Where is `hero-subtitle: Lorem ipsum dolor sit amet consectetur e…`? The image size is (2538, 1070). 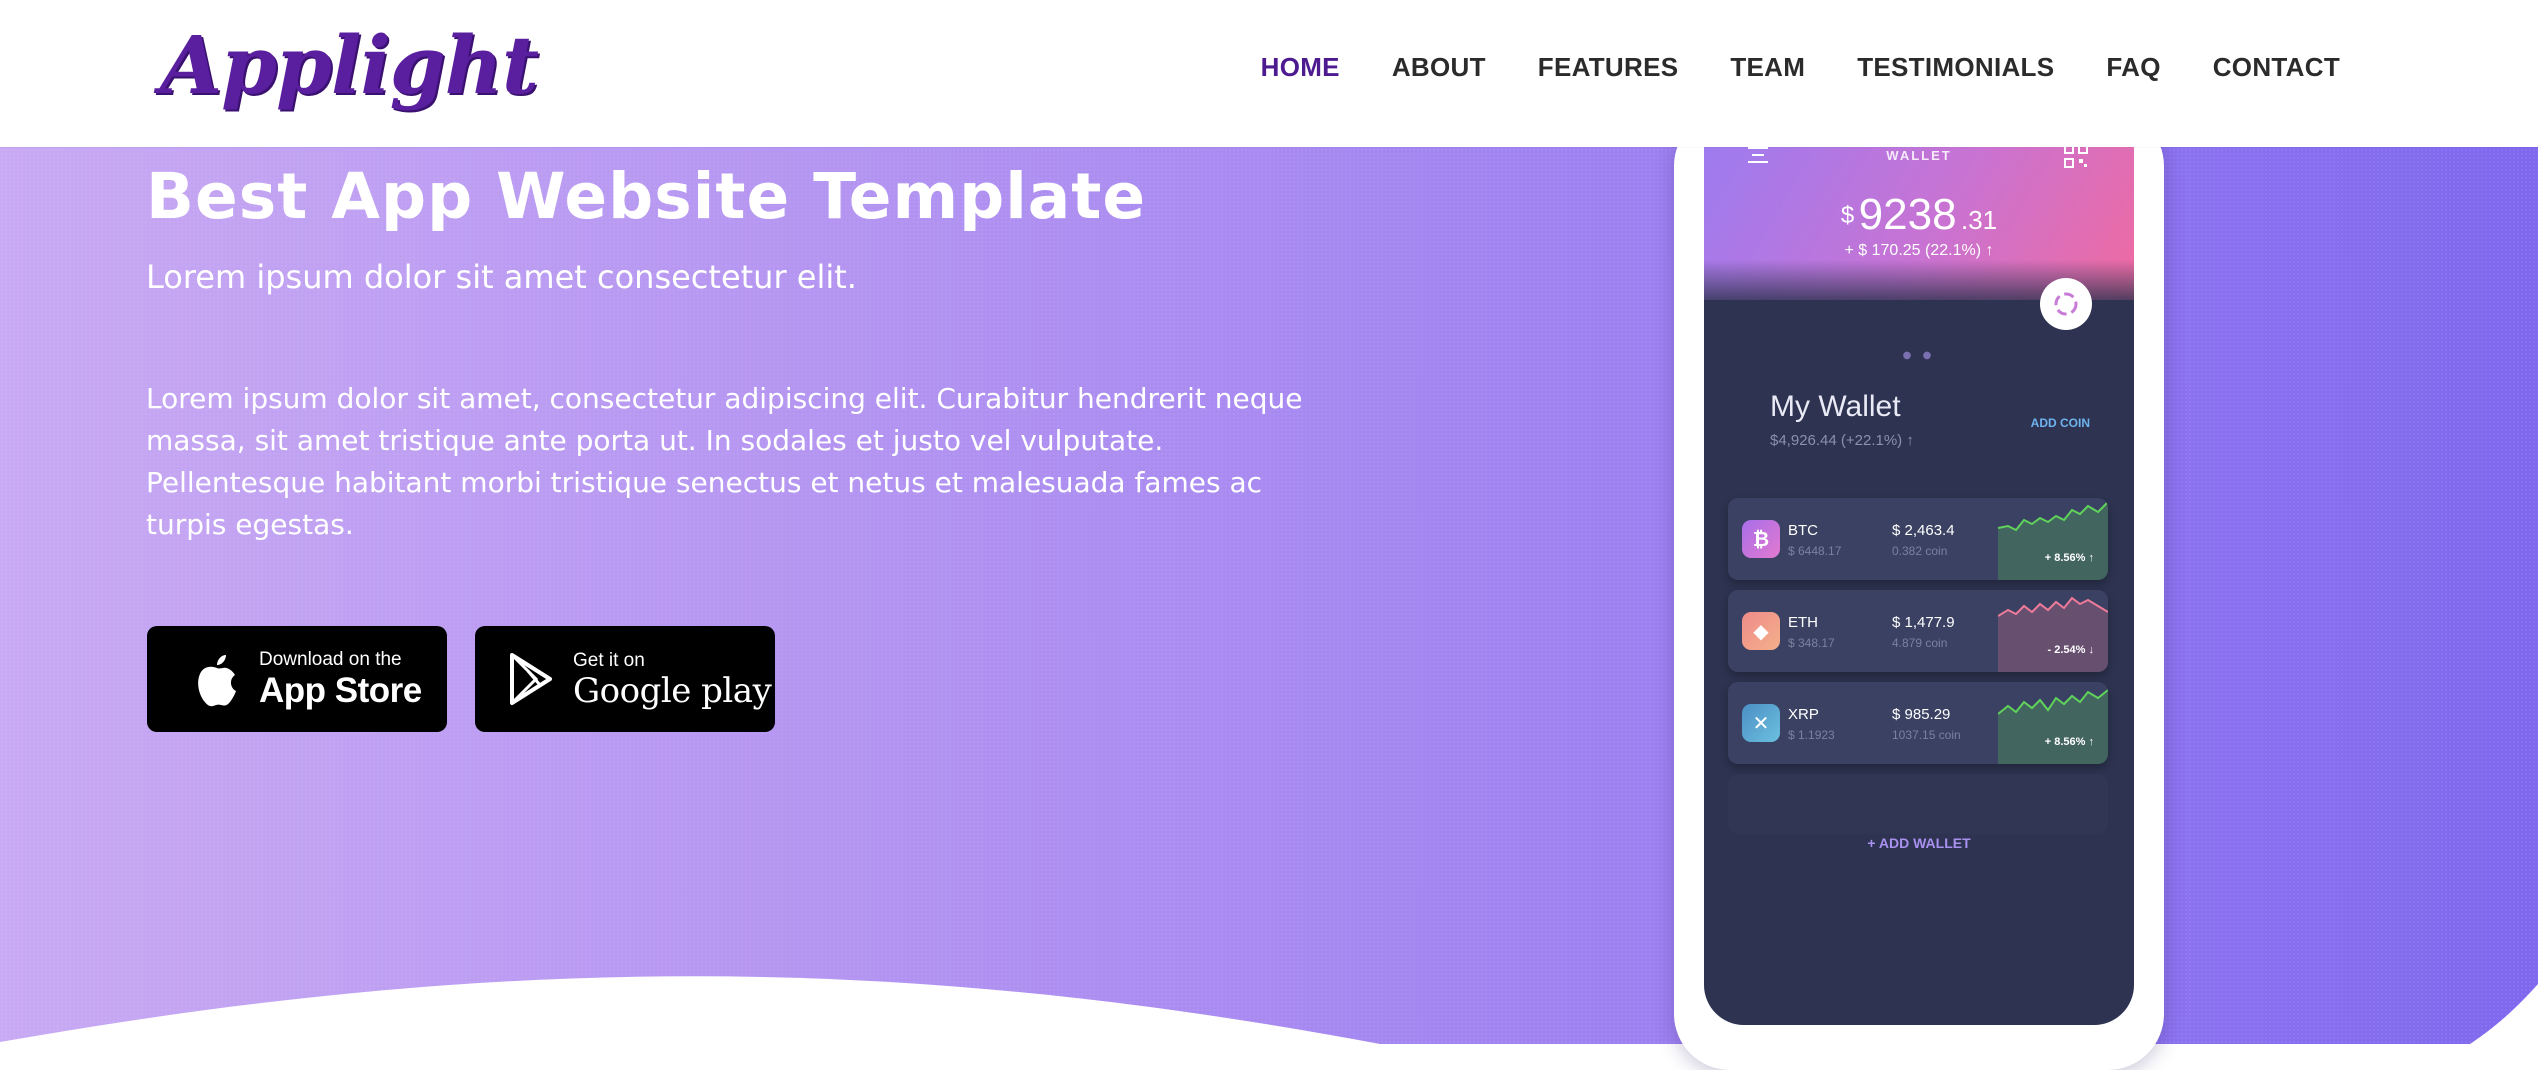
hero-subtitle: Lorem ipsum dolor sit amet consectetur e… is located at coordinates (501, 277).